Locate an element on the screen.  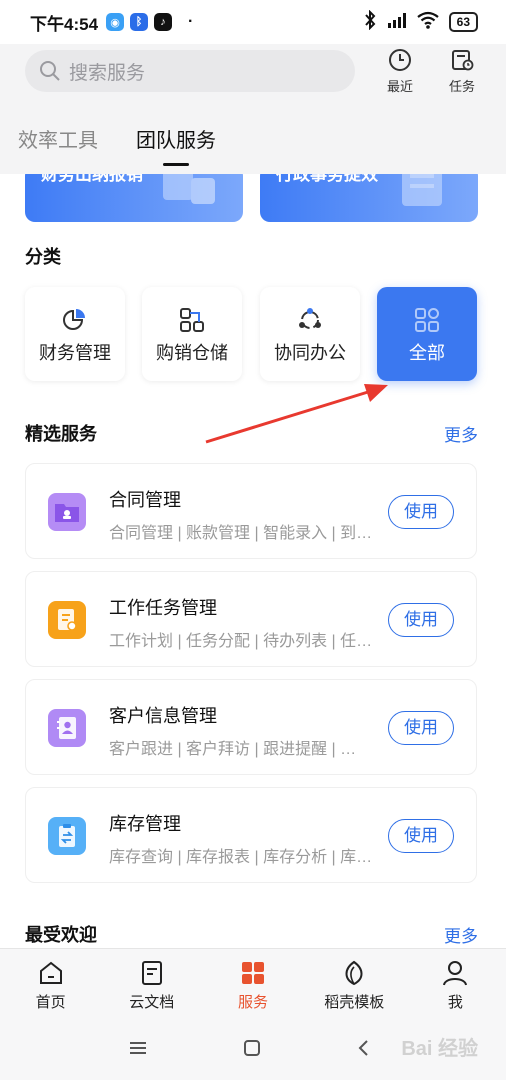
banner-label: 财务出纳报销 is located at coordinates (92, 179).